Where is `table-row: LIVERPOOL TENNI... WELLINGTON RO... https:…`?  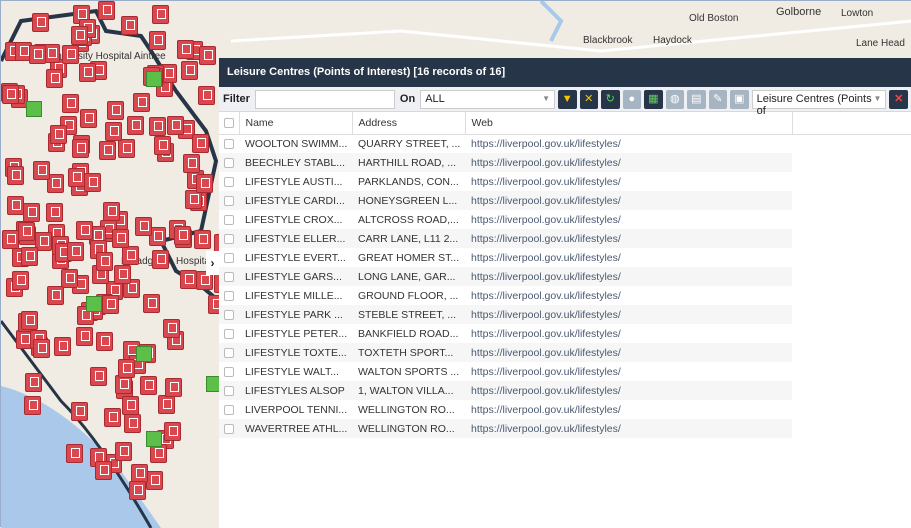 table-row: LIVERPOOL TENNI... WELLINGTON RO... https:… is located at coordinates (565, 409).